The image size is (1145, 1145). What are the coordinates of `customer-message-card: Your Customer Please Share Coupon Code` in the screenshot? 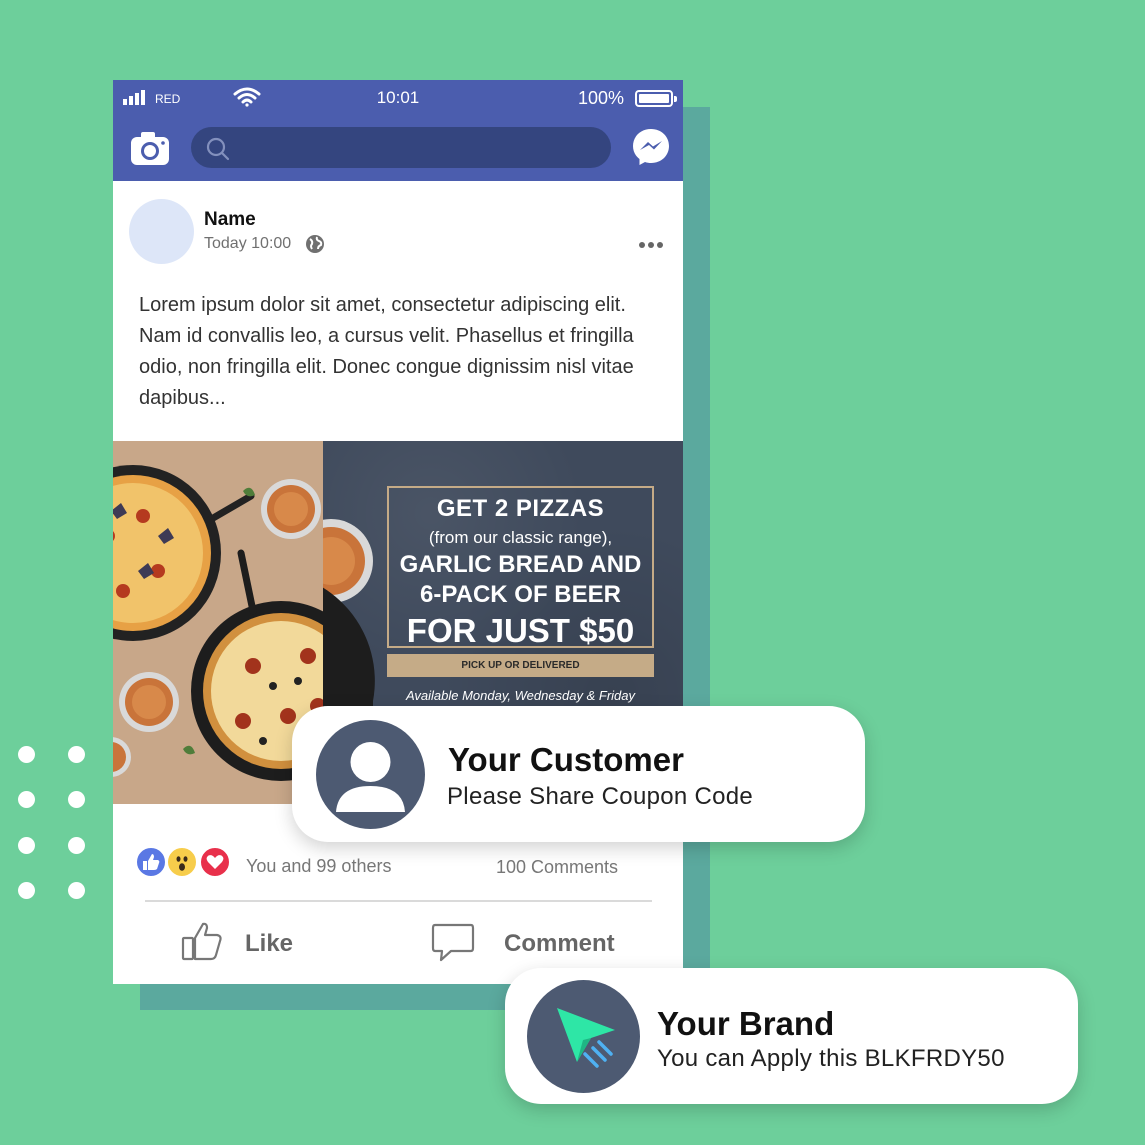 It's located at (578, 774).